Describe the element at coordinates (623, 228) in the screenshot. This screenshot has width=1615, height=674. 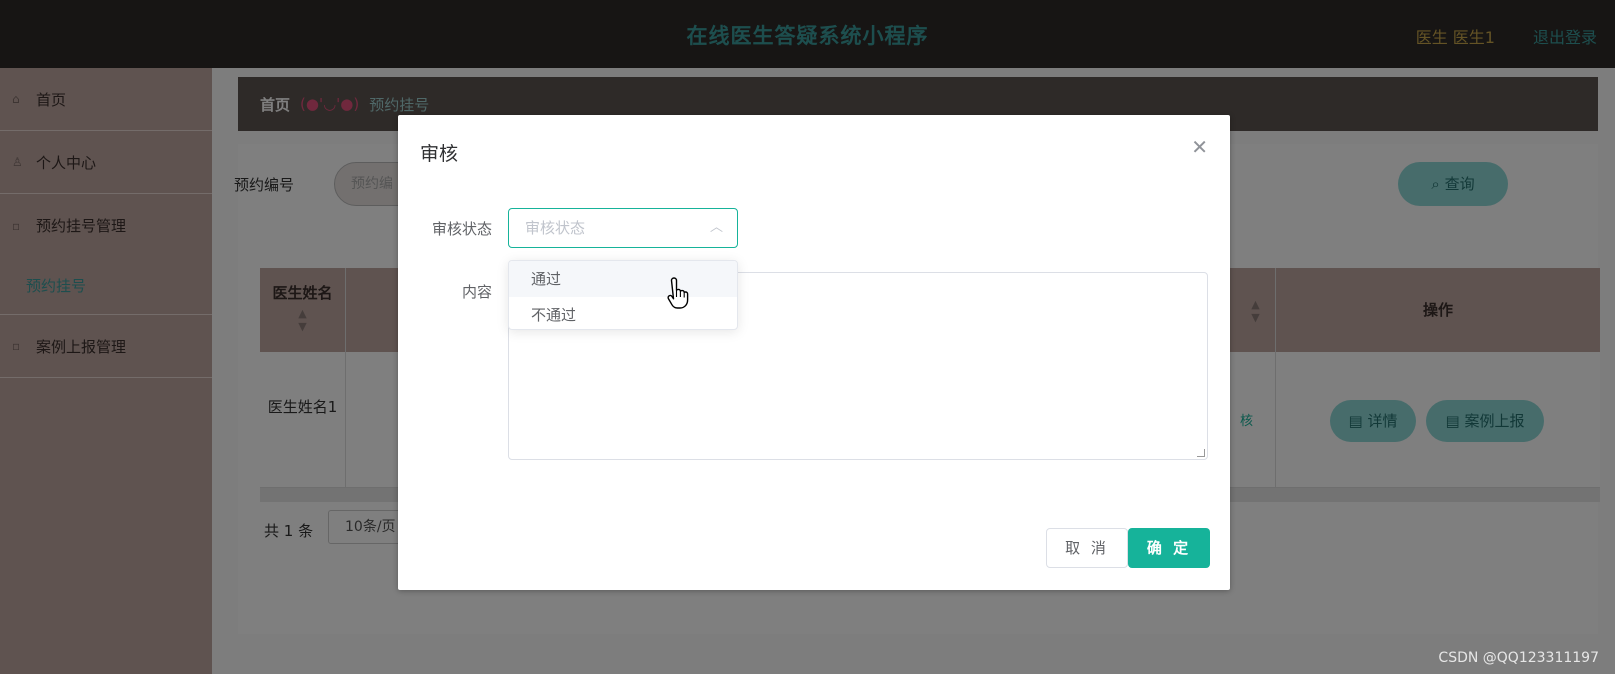
I see `review-status-select: 审核状态 ︿` at that location.